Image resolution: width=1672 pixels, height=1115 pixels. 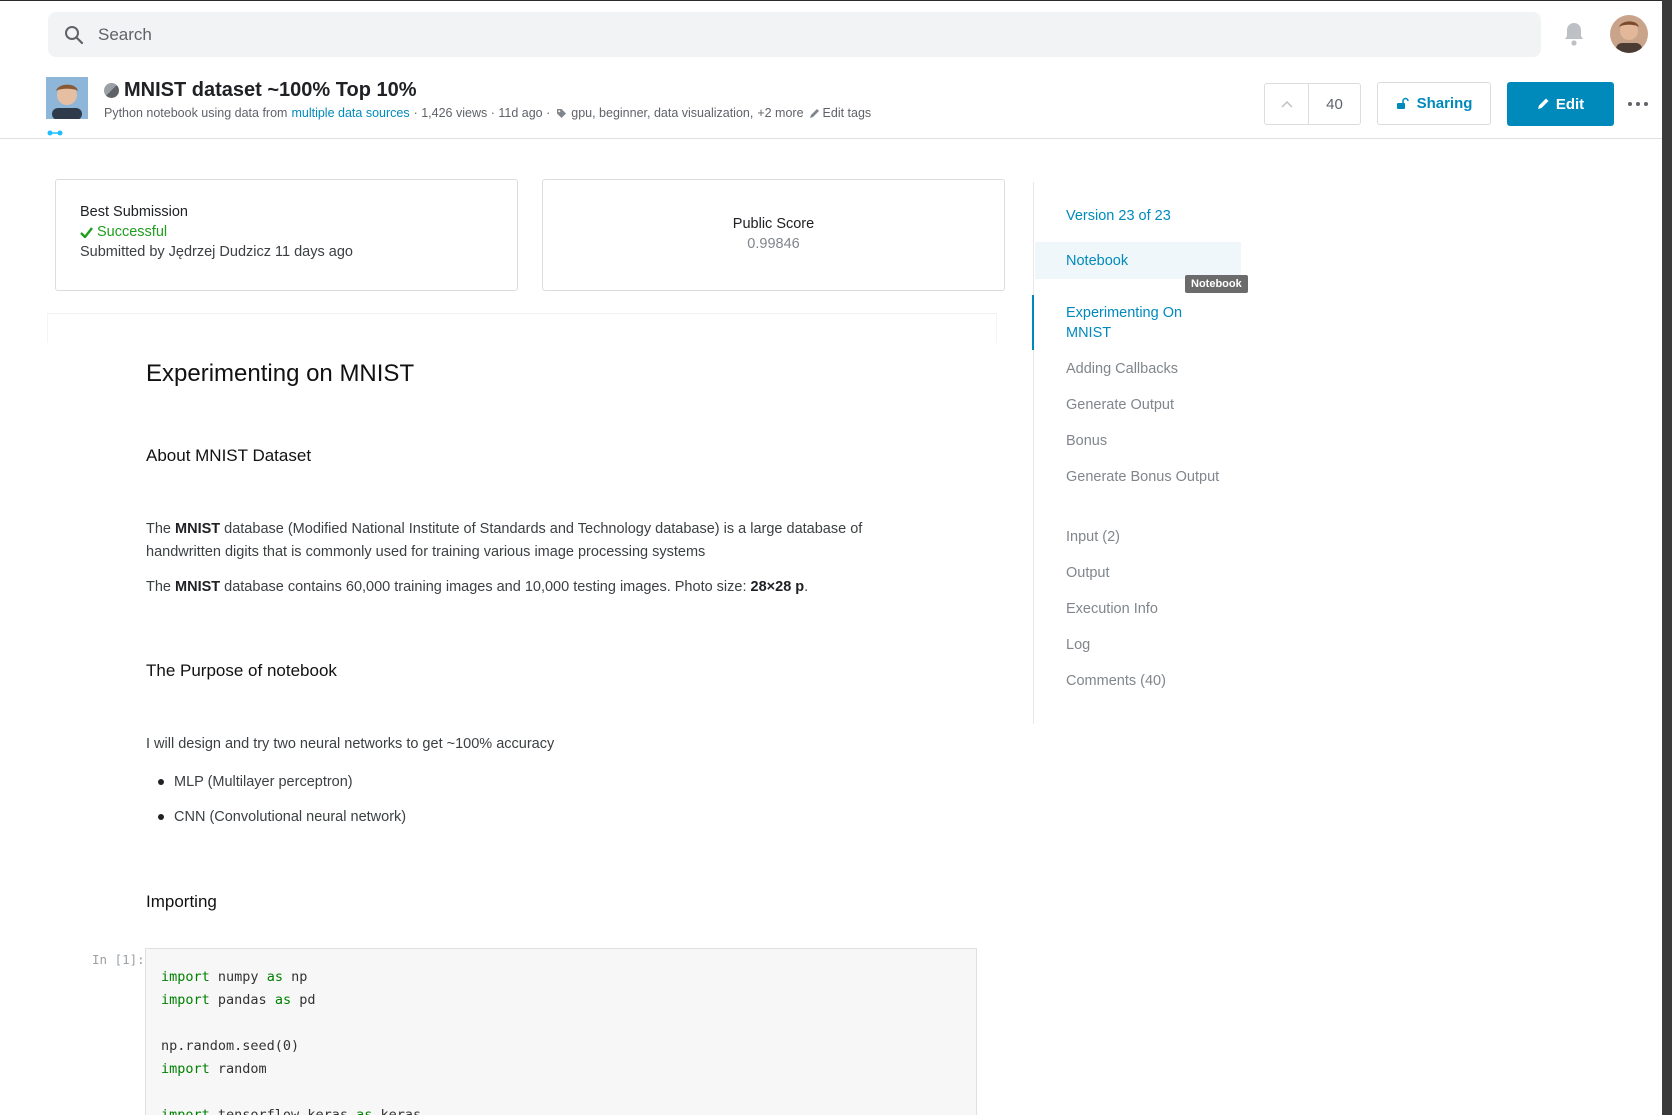 I want to click on pencil-icon, so click(x=1543, y=104).